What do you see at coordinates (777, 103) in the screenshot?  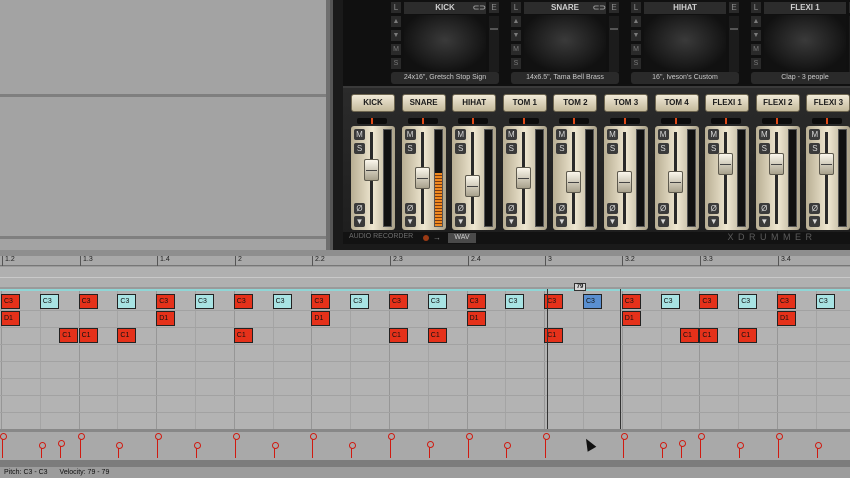 I see `channel-name-button: FLEXI 2` at bounding box center [777, 103].